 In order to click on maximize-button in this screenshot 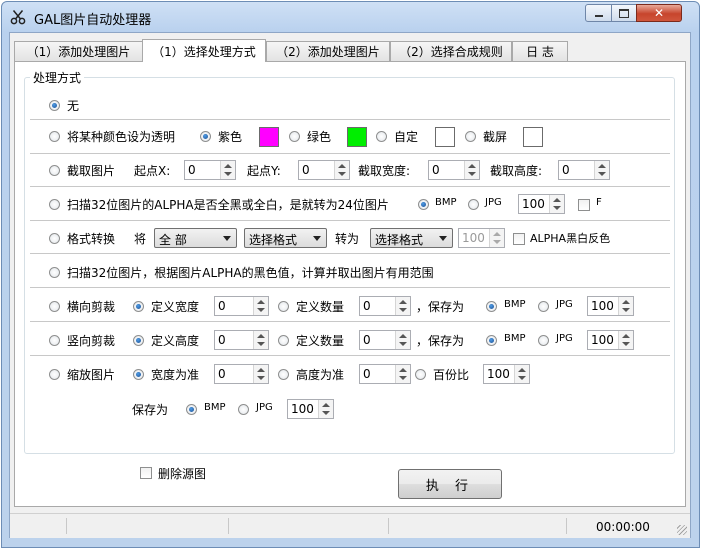, I will do `click(624, 13)`.